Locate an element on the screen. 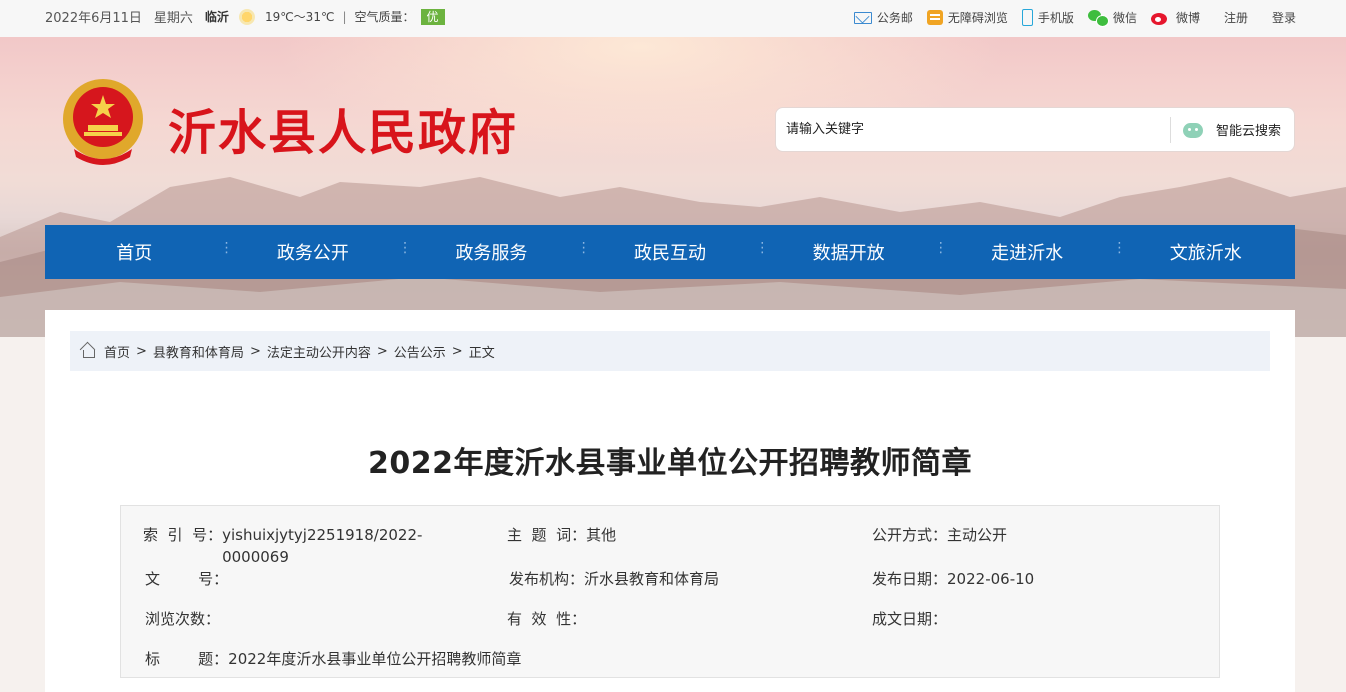 Image resolution: width=1346 pixels, height=692 pixels. mail-link: 公务邮 is located at coordinates (883, 17).